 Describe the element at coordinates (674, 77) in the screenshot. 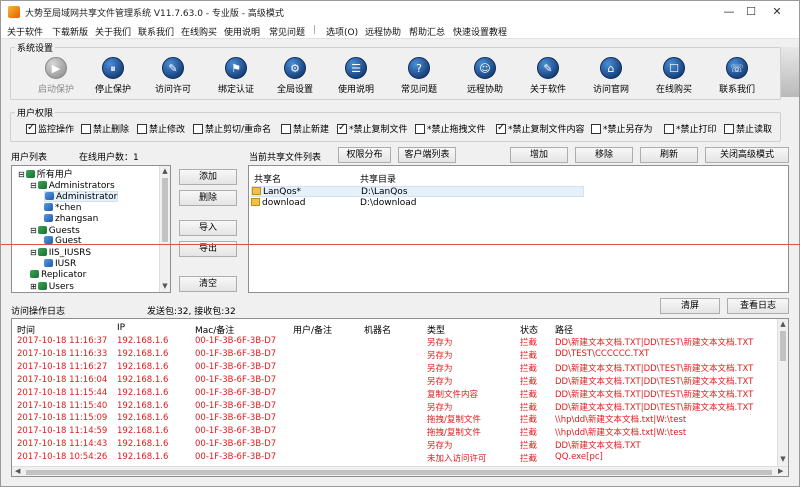

I see `toolbar-button-10: ☐ 在线购买` at that location.